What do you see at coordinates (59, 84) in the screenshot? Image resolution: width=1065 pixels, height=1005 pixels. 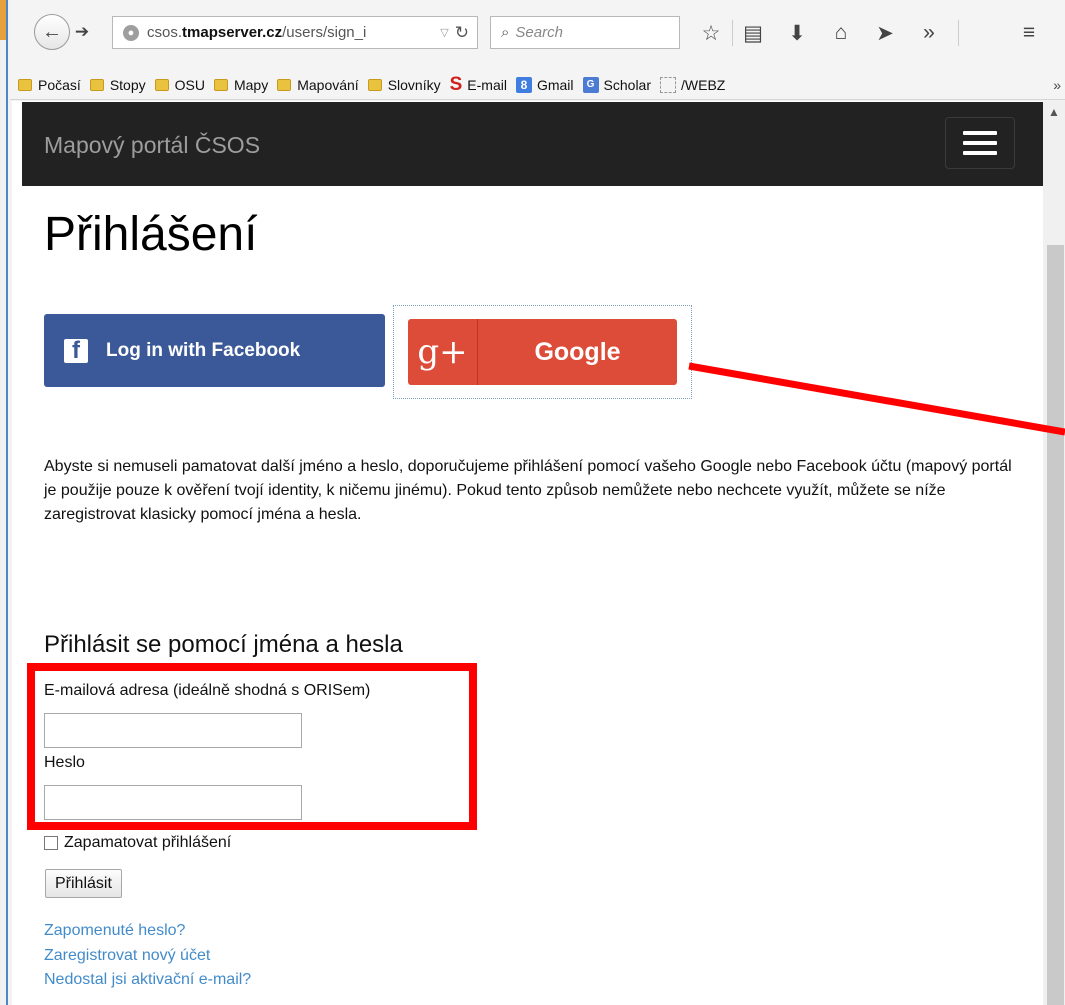 I see `bookmark-label: Počasí` at bounding box center [59, 84].